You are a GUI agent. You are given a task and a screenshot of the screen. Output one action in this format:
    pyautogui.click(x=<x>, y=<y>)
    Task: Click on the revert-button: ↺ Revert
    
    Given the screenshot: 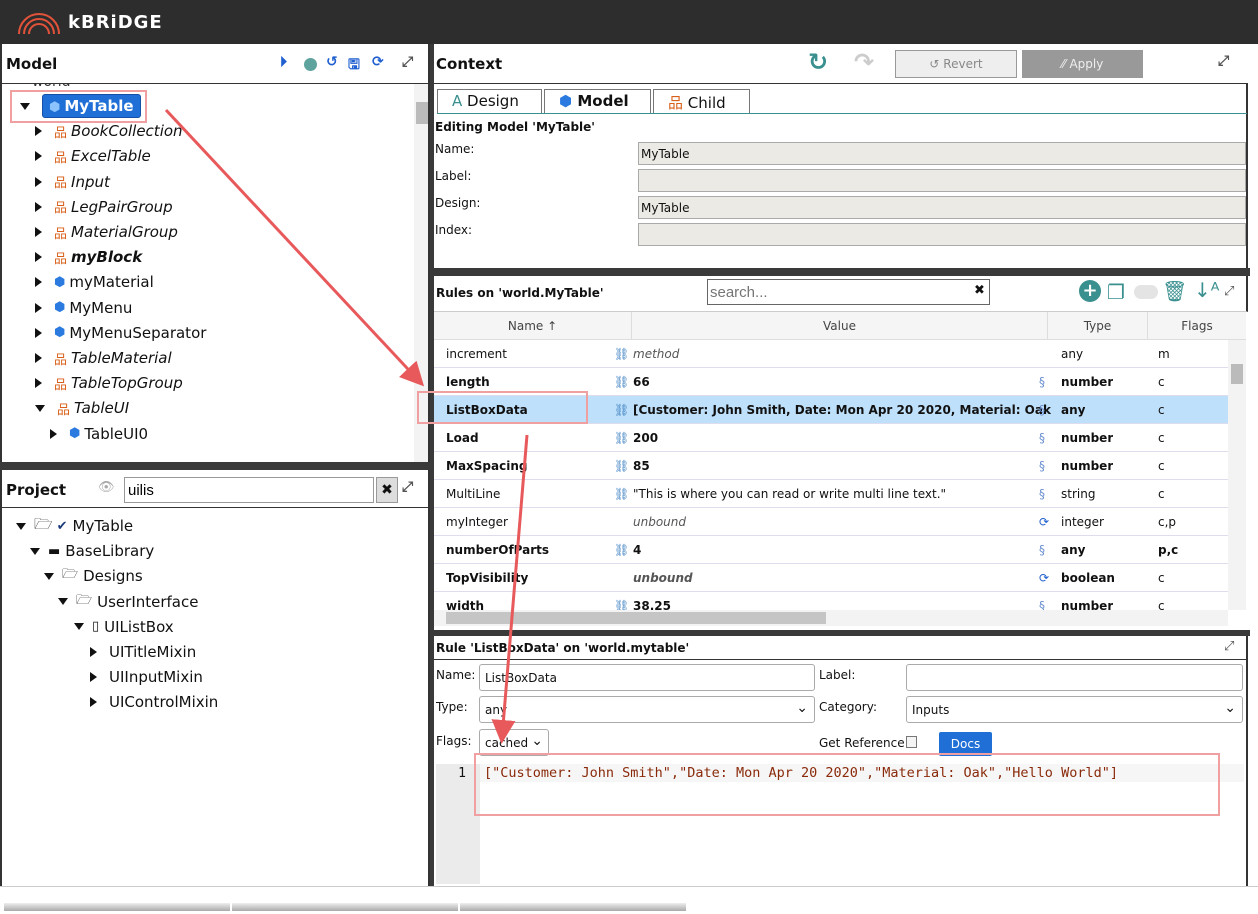 What is the action you would take?
    pyautogui.click(x=956, y=64)
    